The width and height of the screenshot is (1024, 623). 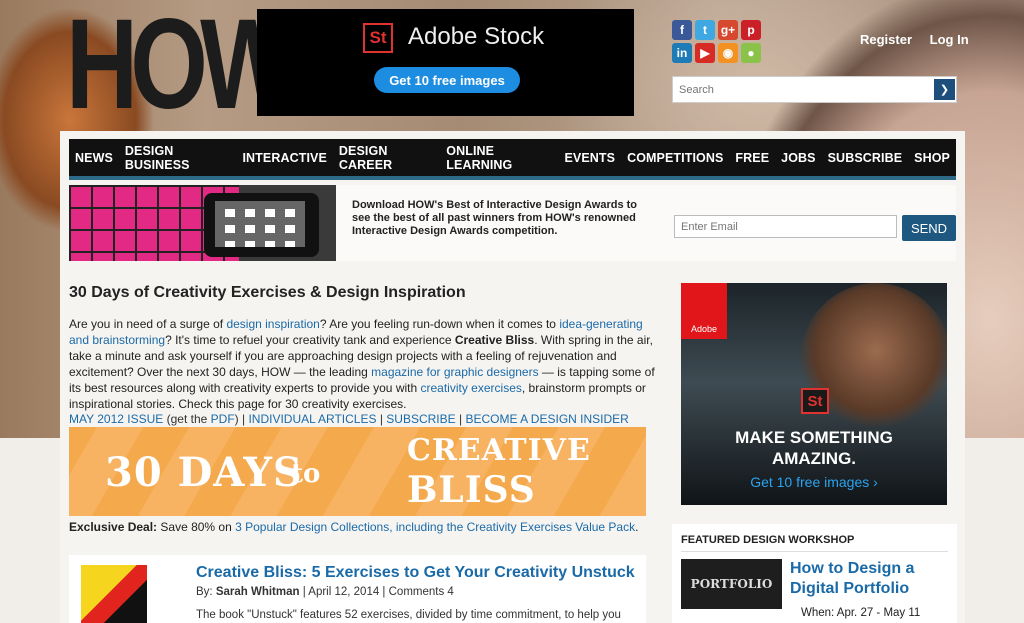 What do you see at coordinates (187, 419) in the screenshot?
I see `link-text: (get the` at bounding box center [187, 419].